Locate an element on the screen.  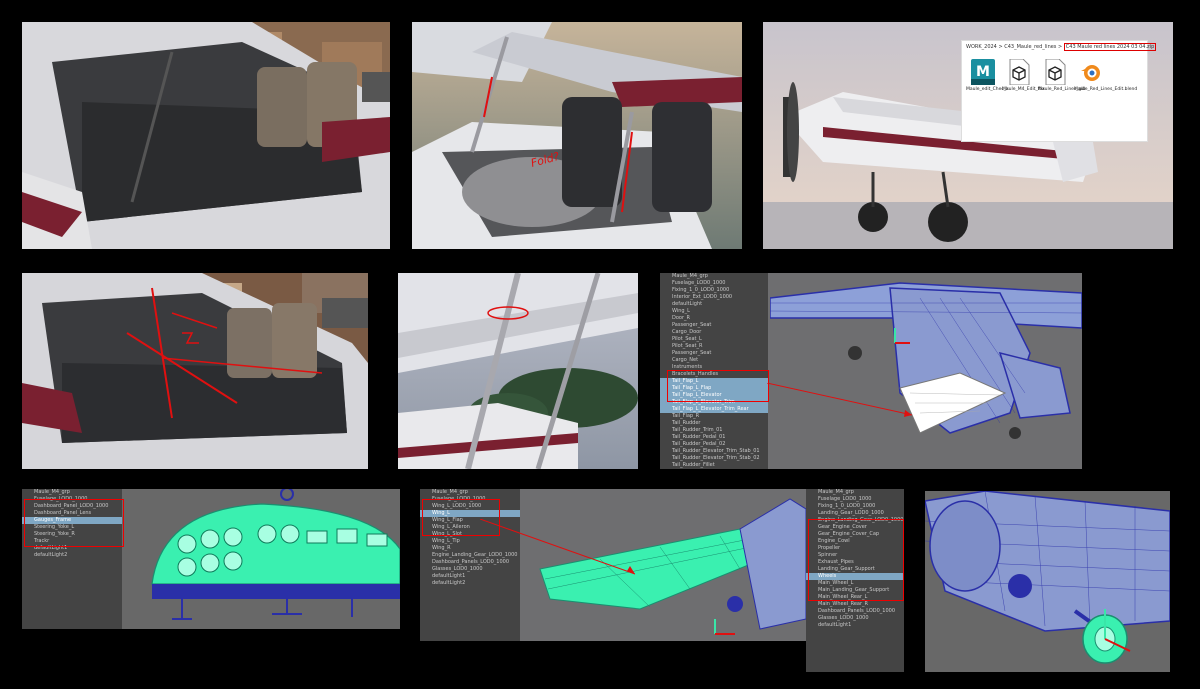
outliner-row: Tail_Rudder_Pedal_02 is located at coordinates (714, 444).